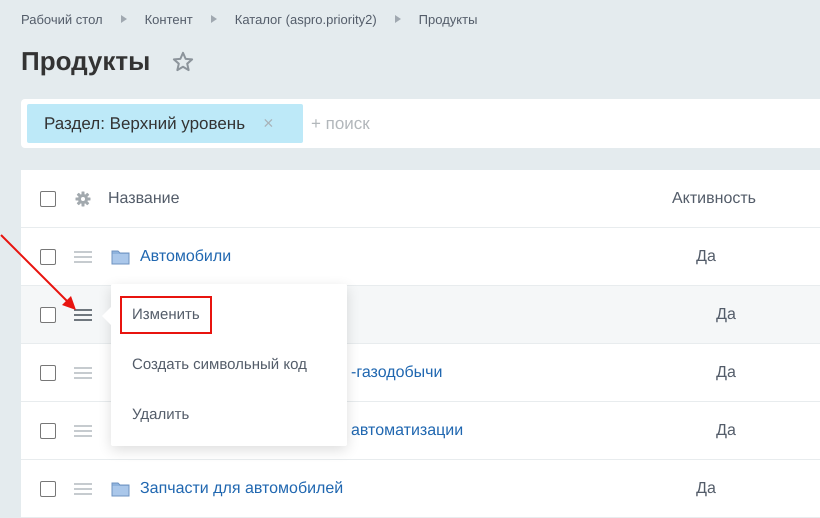  I want to click on column-header: Название, so click(368, 199).